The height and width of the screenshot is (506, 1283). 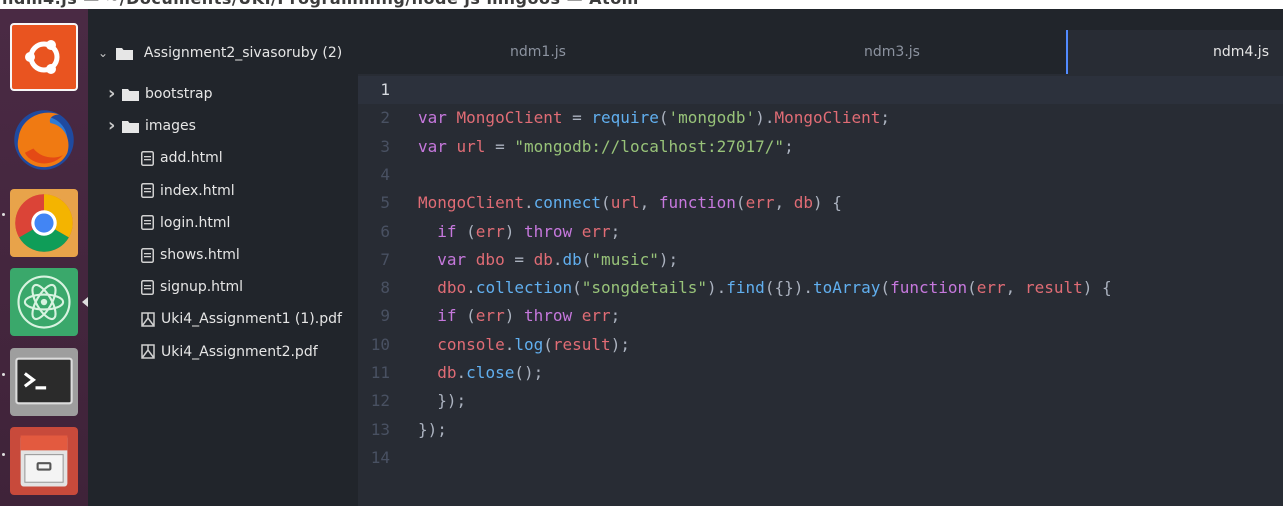 What do you see at coordinates (385, 146) in the screenshot?
I see `line-number: 3` at bounding box center [385, 146].